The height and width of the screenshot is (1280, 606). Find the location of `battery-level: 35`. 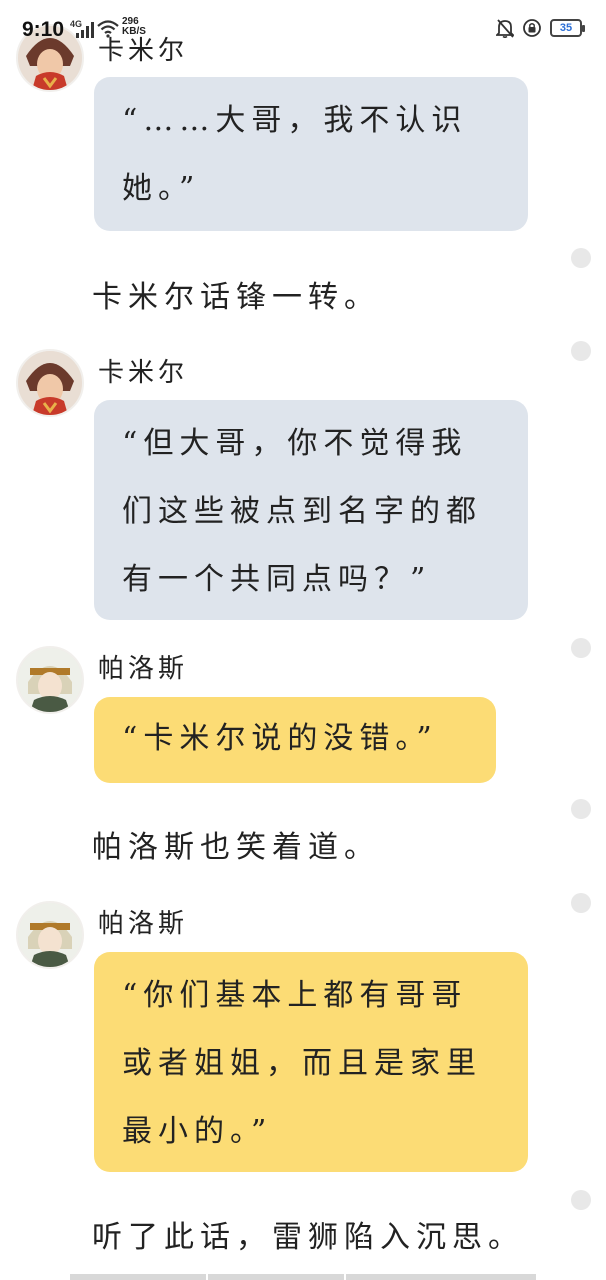

battery-level: 35 is located at coordinates (566, 28).